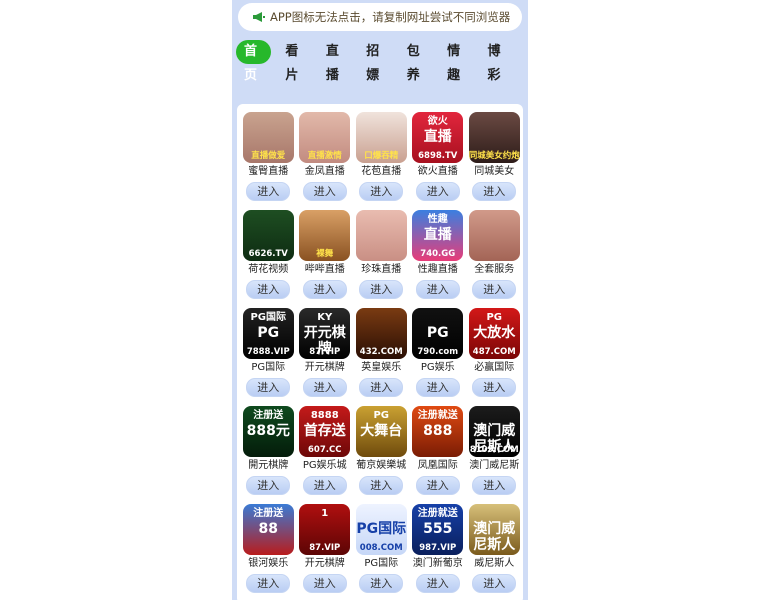 This screenshot has width=760, height=600. I want to click on nav-item-adult: 情趣, so click(456, 61).